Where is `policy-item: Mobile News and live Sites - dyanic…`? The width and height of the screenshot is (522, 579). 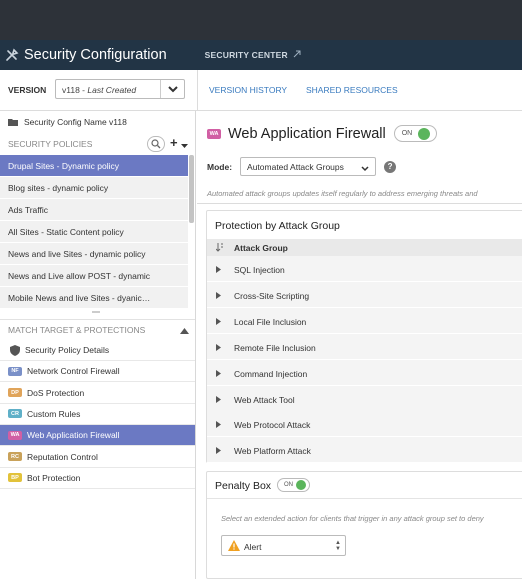
policy-item: Mobile News and live Sites - dyanic… is located at coordinates (94, 298).